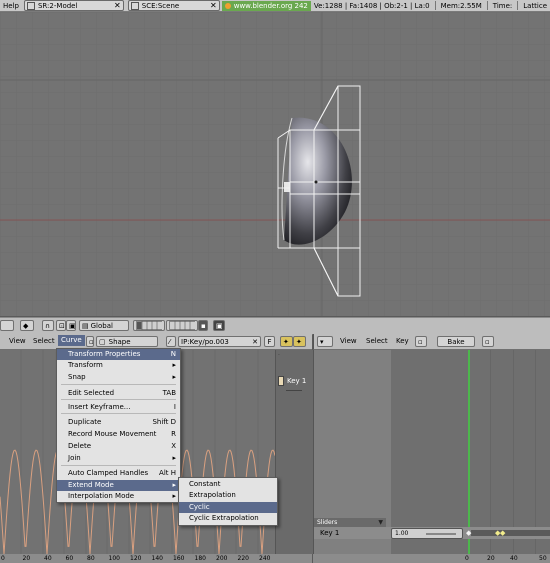 The height and width of the screenshot is (563, 550). What do you see at coordinates (173, 354) in the screenshot?
I see `menu-item-shortcut: N` at bounding box center [173, 354].